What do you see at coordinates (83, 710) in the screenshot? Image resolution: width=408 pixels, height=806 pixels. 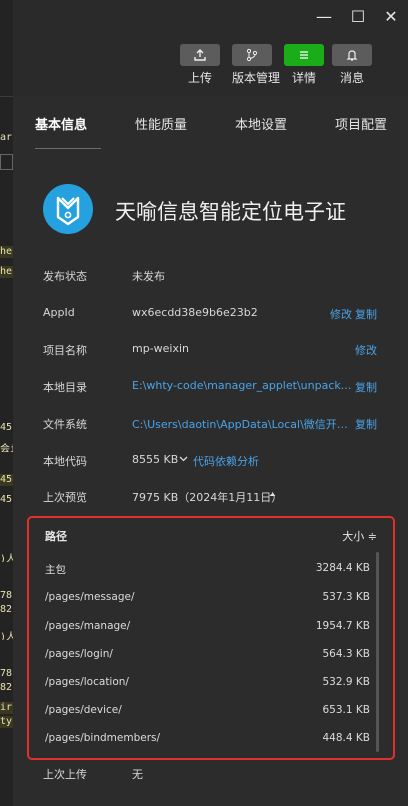 I see `package-path: /pages/device/` at bounding box center [83, 710].